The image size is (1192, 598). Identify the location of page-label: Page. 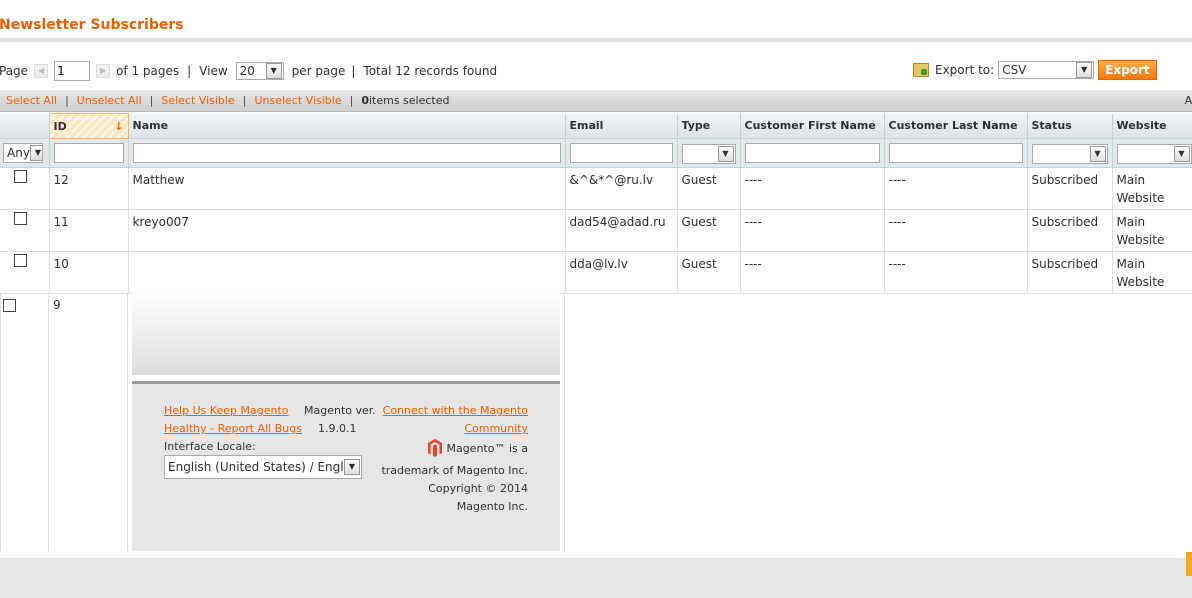
(14, 71).